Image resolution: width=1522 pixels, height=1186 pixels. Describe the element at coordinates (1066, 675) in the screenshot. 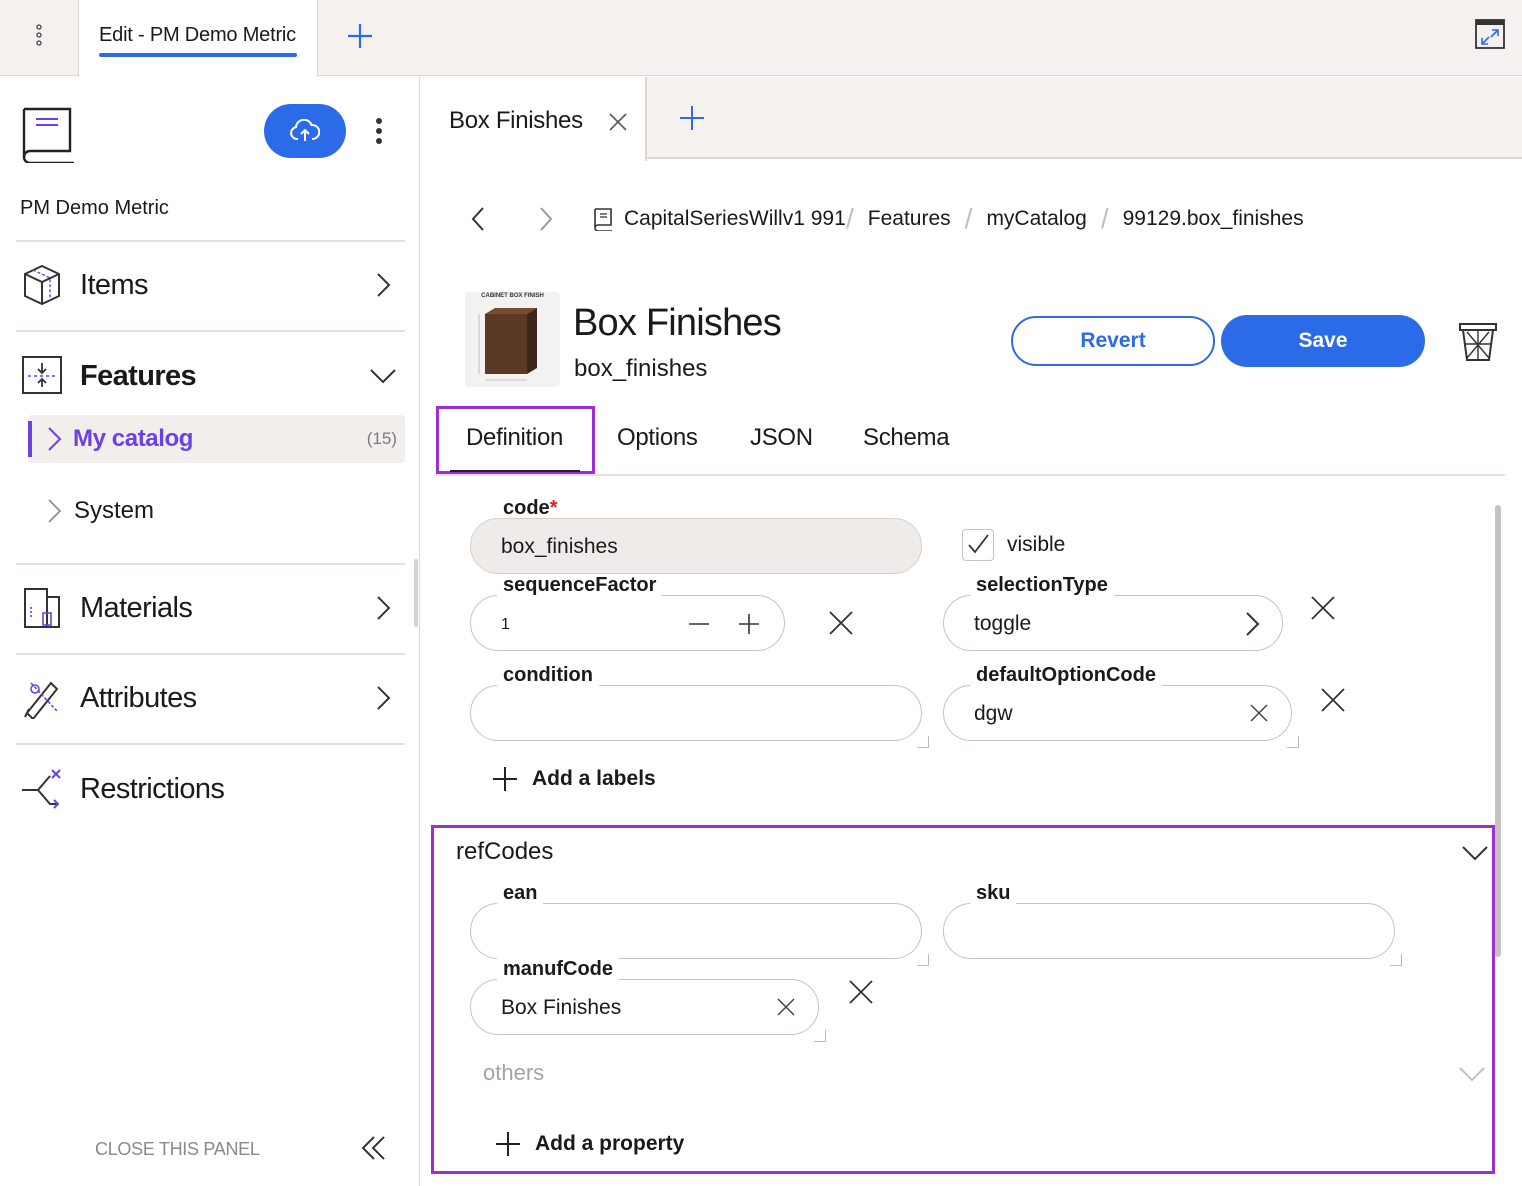

I see `default-option-code-label: defaultOptionCode` at that location.